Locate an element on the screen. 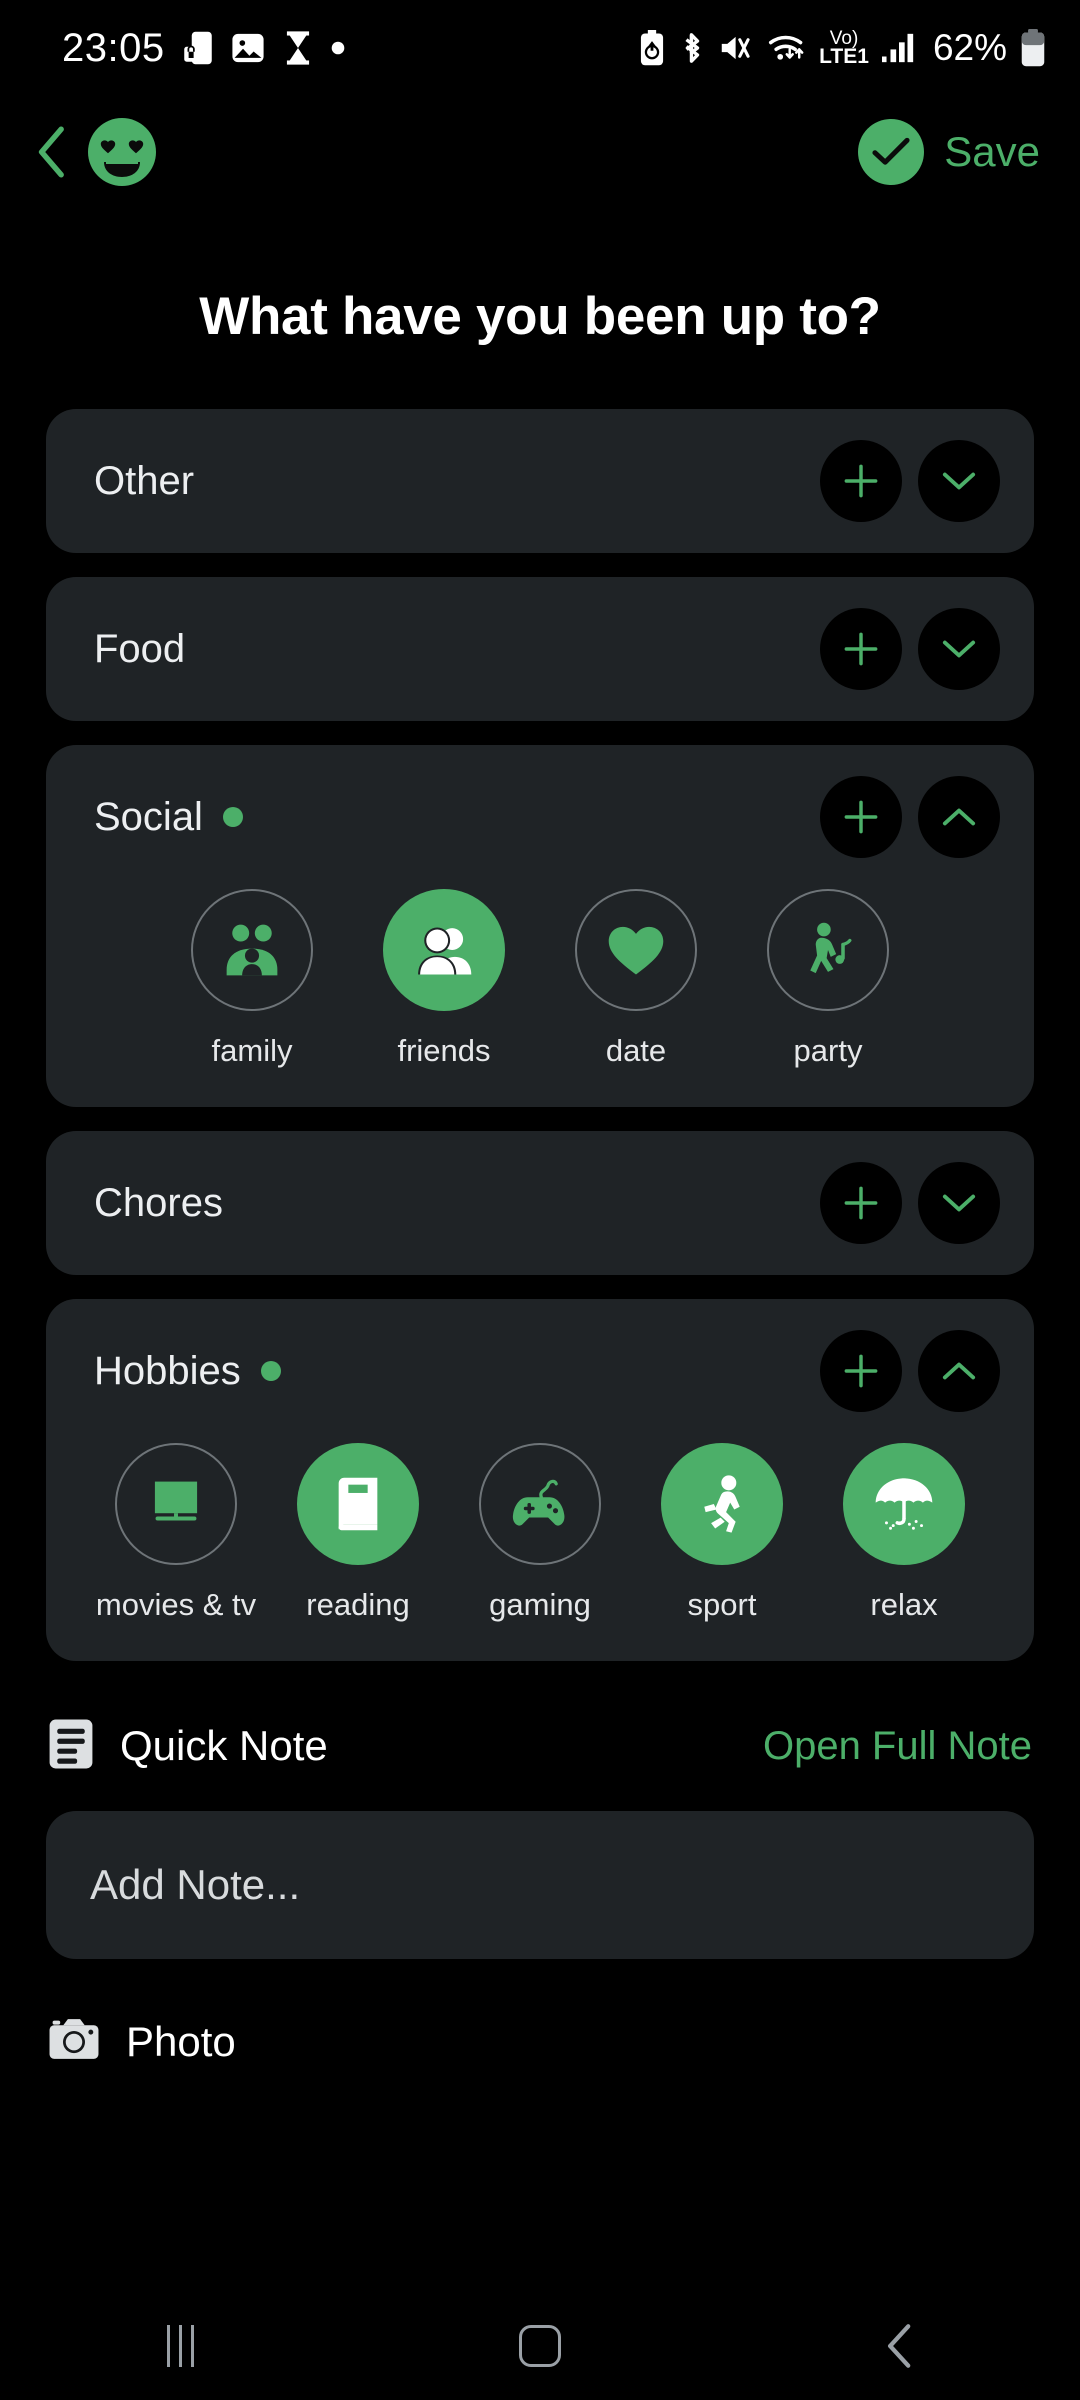  category-card-other: Other is located at coordinates (540, 481).